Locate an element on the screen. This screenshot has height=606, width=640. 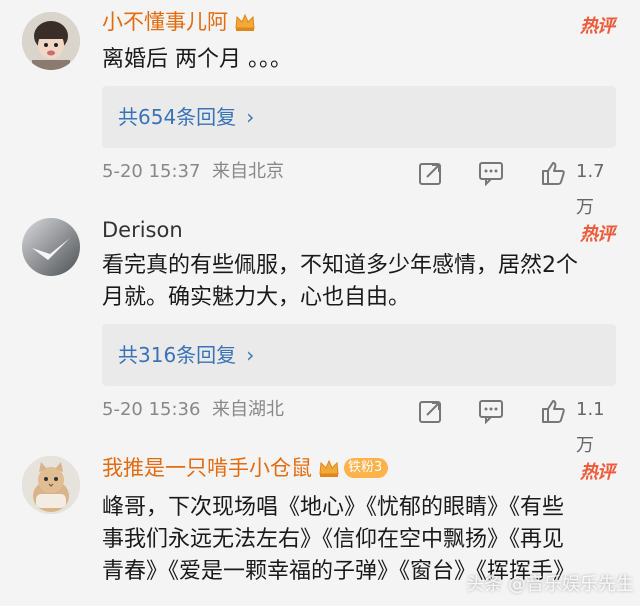
username-text: Derison is located at coordinates (142, 230).